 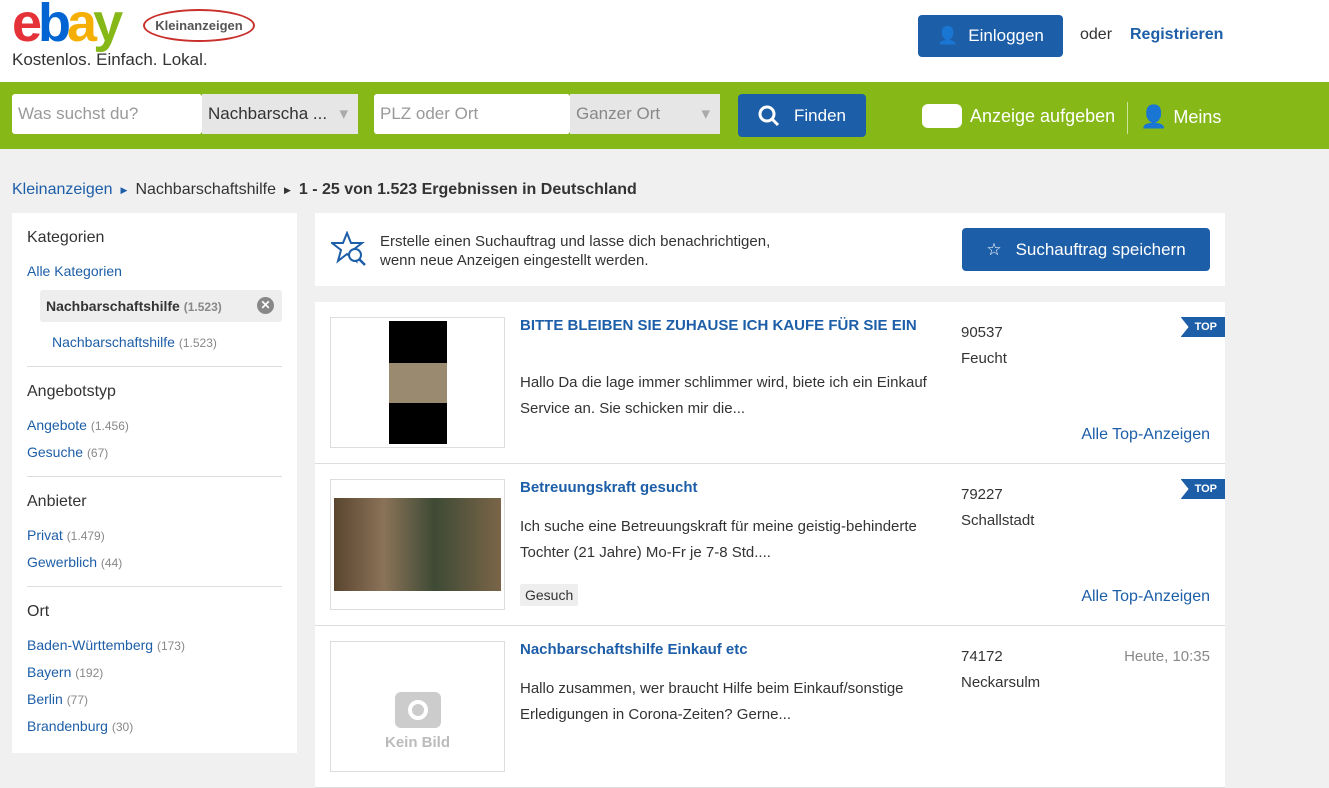 I want to click on label: Baden-Württemberg, so click(x=90, y=645).